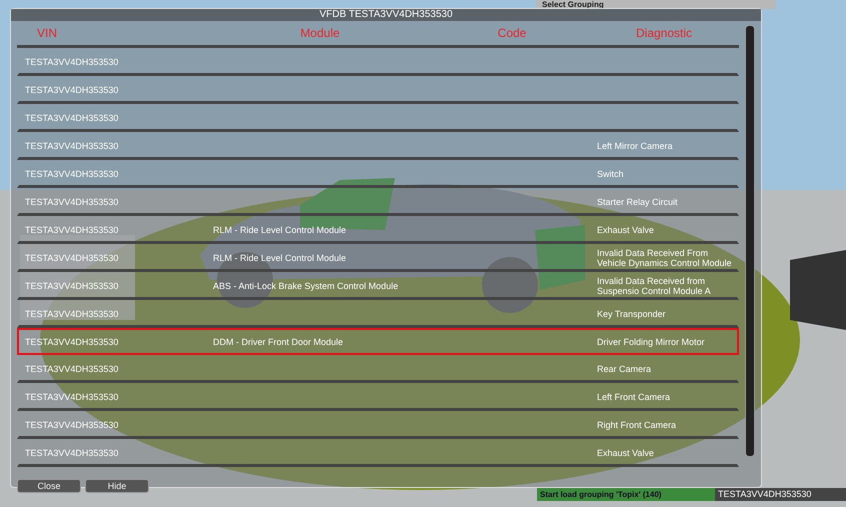  What do you see at coordinates (636, 425) in the screenshot?
I see `diagnostic-cell: Right Front Camera` at bounding box center [636, 425].